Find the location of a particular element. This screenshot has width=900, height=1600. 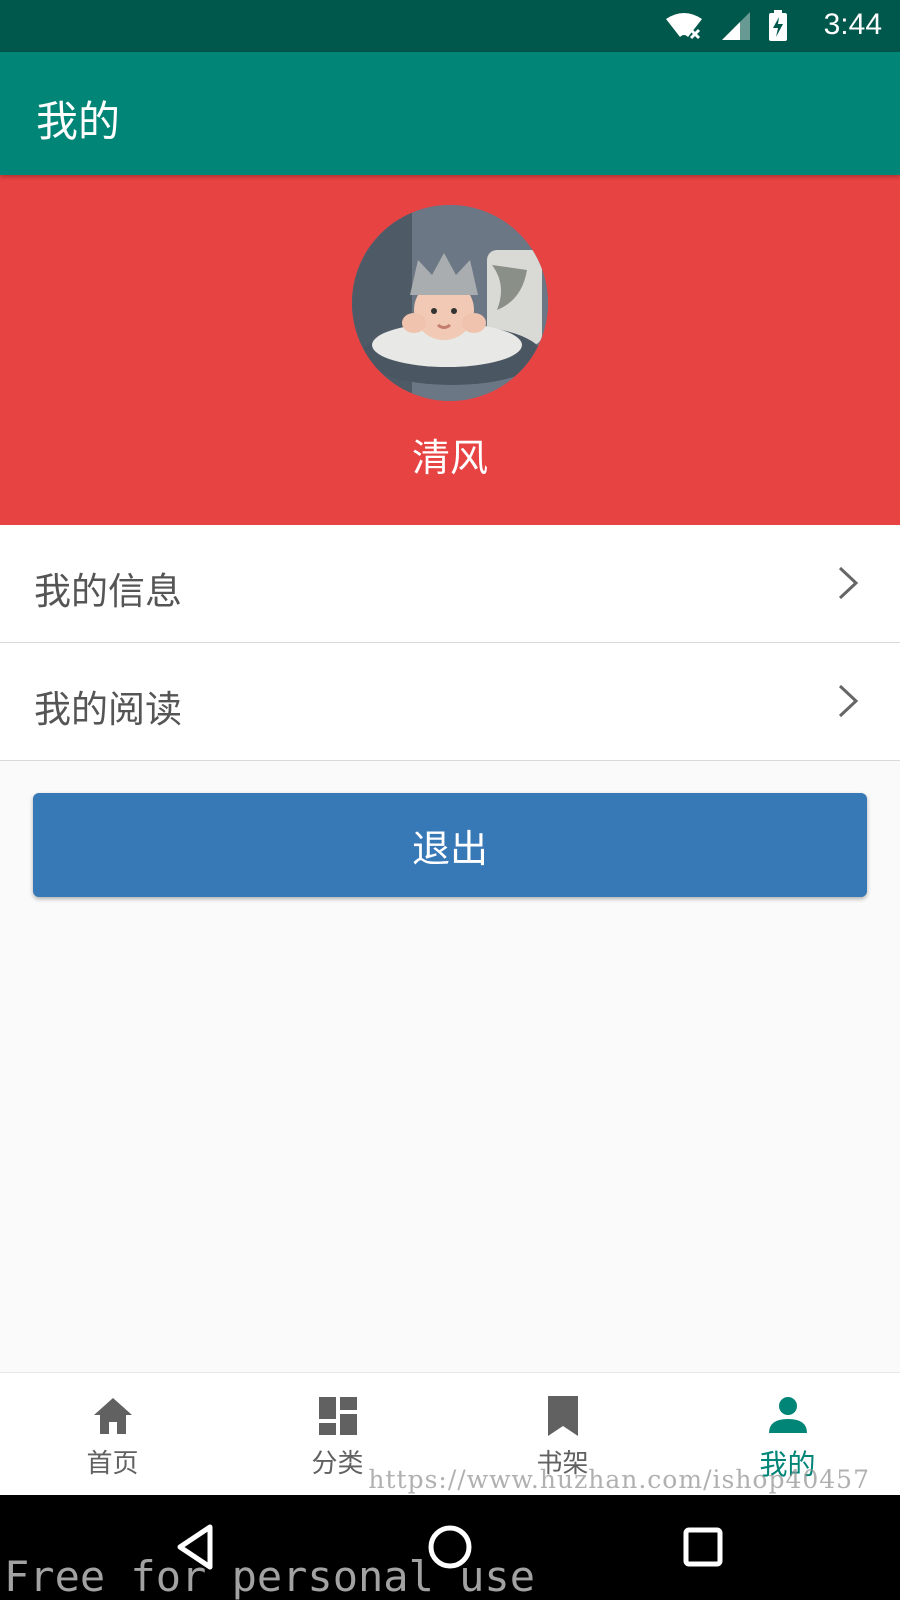

menu-item-label: 我的阅读 is located at coordinates (108, 709).